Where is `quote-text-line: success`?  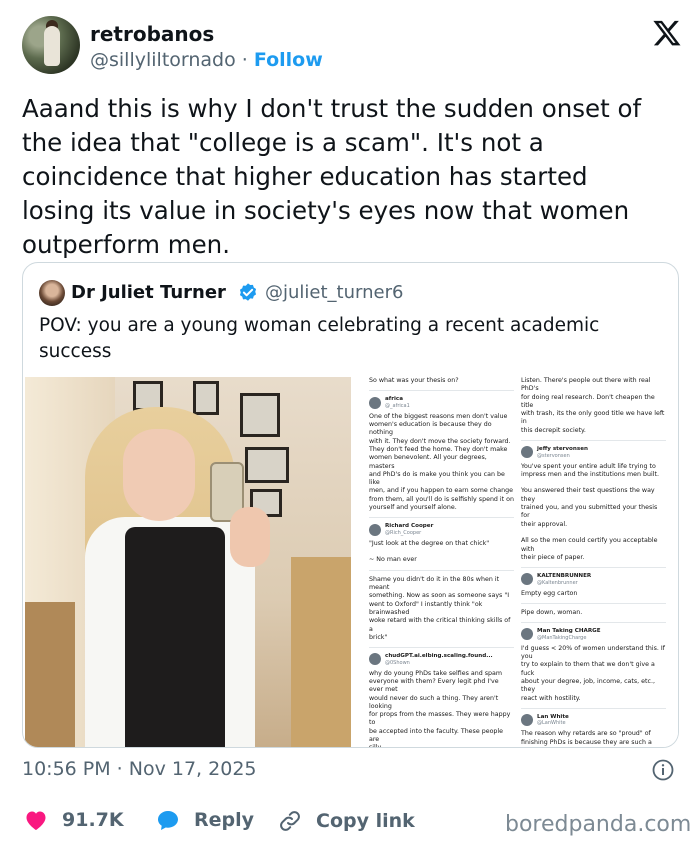 quote-text-line: success is located at coordinates (75, 351).